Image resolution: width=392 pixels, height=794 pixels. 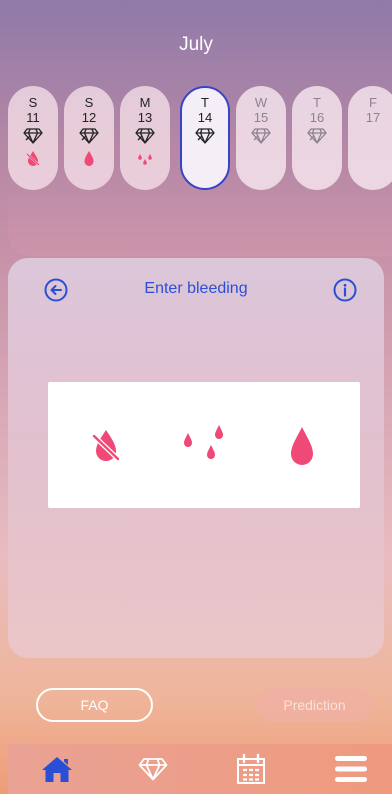 What do you see at coordinates (373, 117) in the screenshot?
I see `day-date: 17` at bounding box center [373, 117].